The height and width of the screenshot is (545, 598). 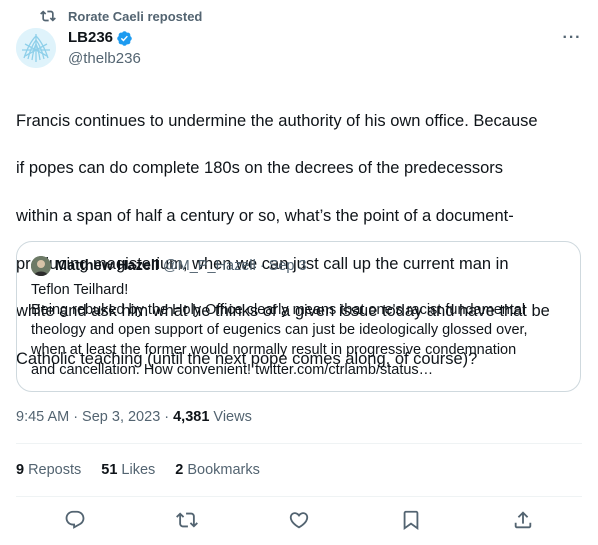 What do you see at coordinates (109, 470) in the screenshot?
I see `likes-count: 51` at bounding box center [109, 470].